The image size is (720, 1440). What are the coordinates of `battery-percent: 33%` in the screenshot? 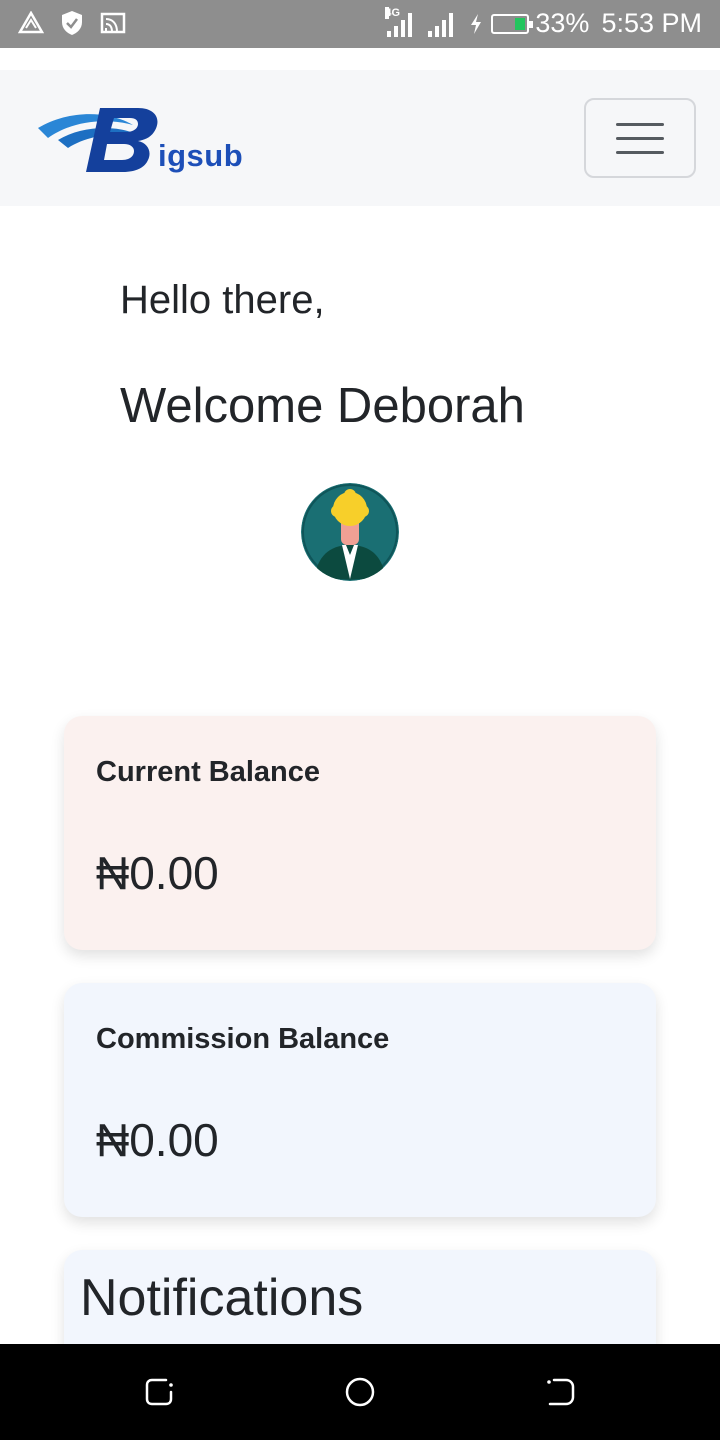 It's located at (562, 23).